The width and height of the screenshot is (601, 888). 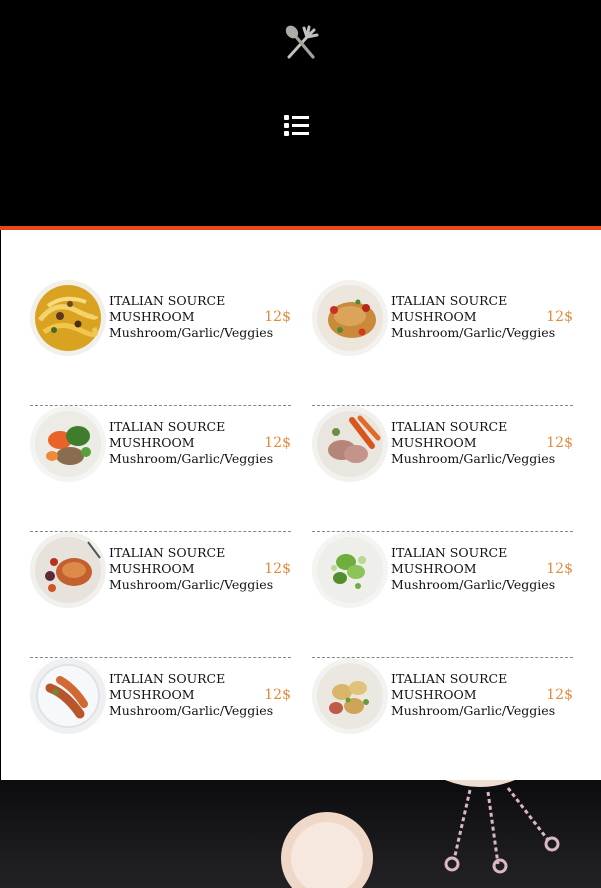 What do you see at coordinates (68, 444) in the screenshot?
I see `salad-dish-image` at bounding box center [68, 444].